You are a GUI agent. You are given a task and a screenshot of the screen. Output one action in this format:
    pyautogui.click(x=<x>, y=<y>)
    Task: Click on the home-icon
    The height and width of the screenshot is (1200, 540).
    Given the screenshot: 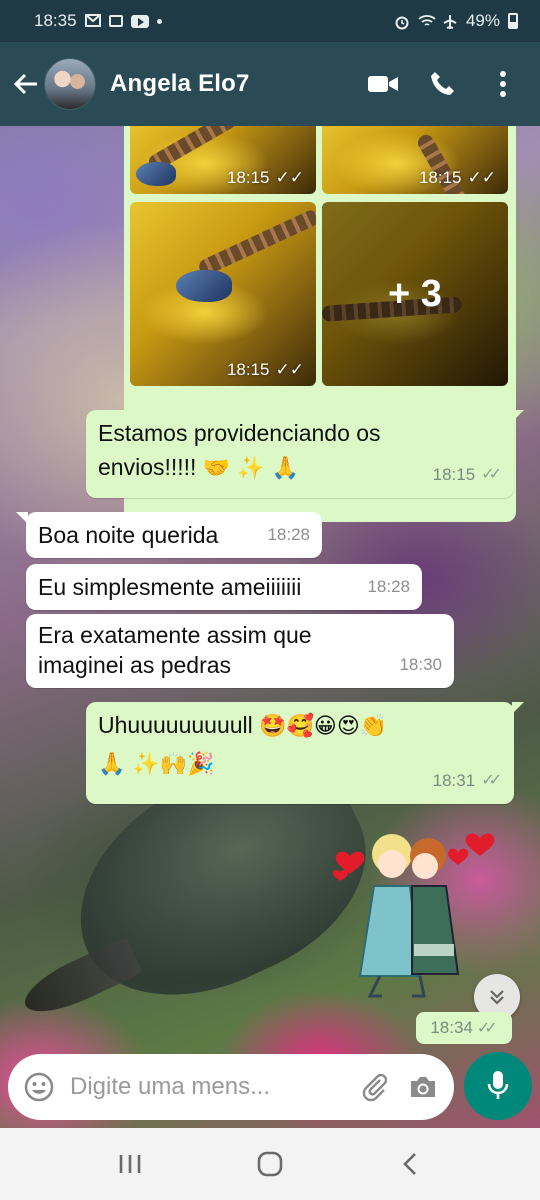 What is the action you would take?
    pyautogui.click(x=270, y=1164)
    